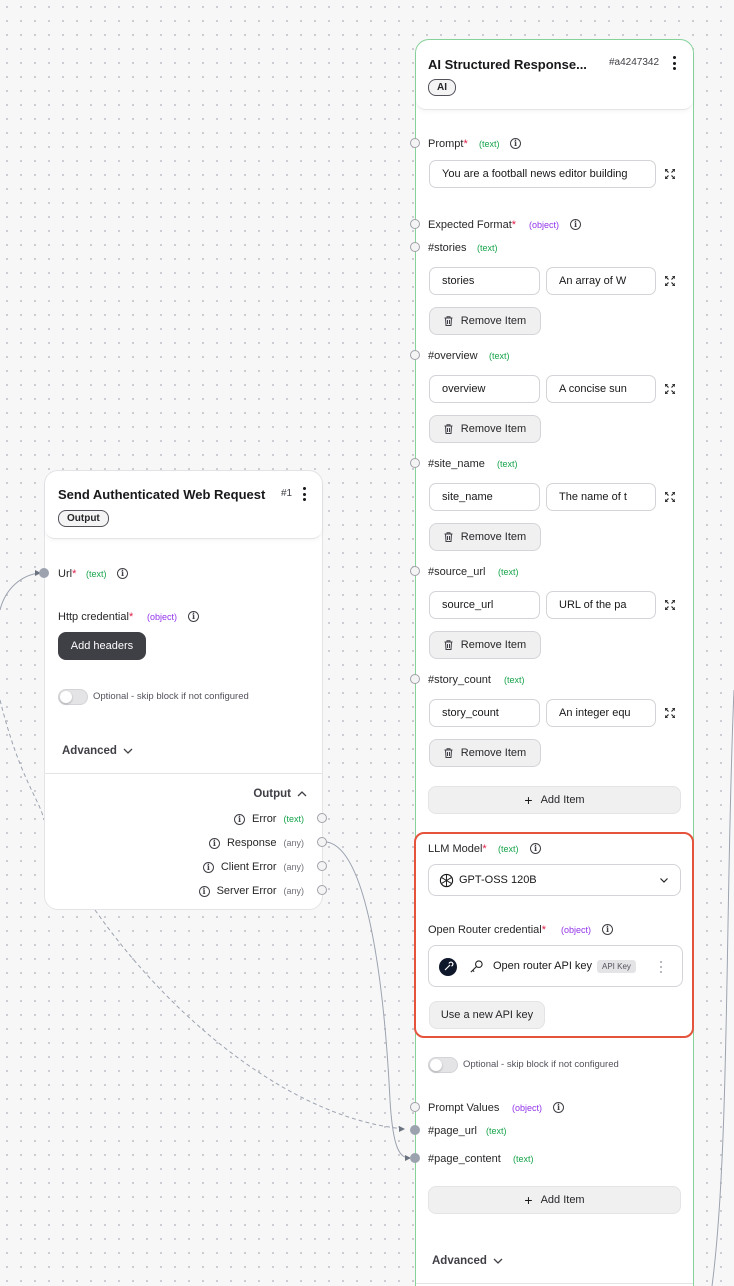 The height and width of the screenshot is (1286, 734). What do you see at coordinates (415, 224) in the screenshot?
I see `expected-format-input-port` at bounding box center [415, 224].